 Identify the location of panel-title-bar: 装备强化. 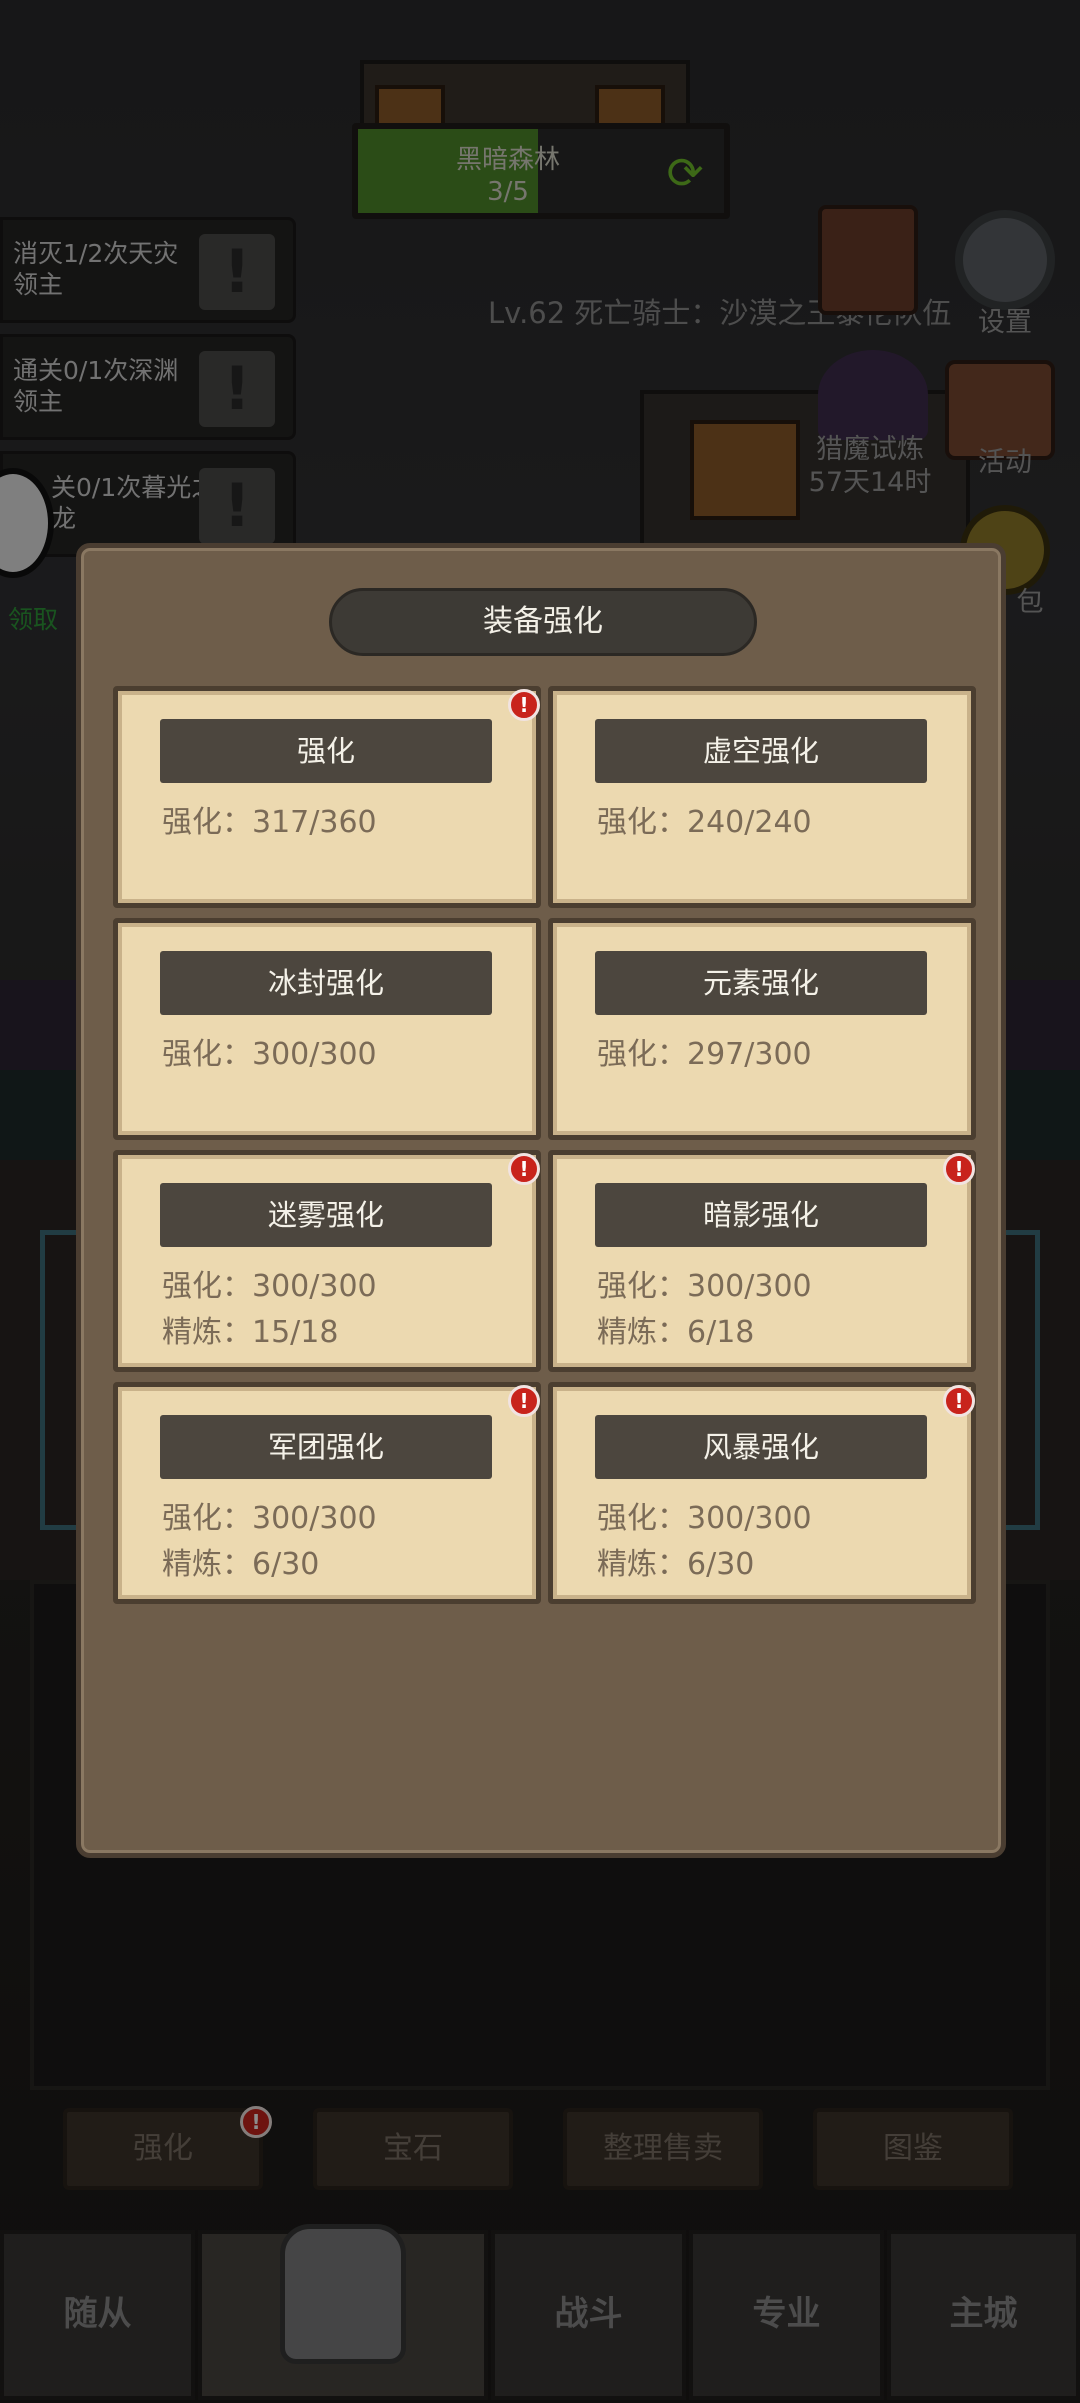
(543, 622).